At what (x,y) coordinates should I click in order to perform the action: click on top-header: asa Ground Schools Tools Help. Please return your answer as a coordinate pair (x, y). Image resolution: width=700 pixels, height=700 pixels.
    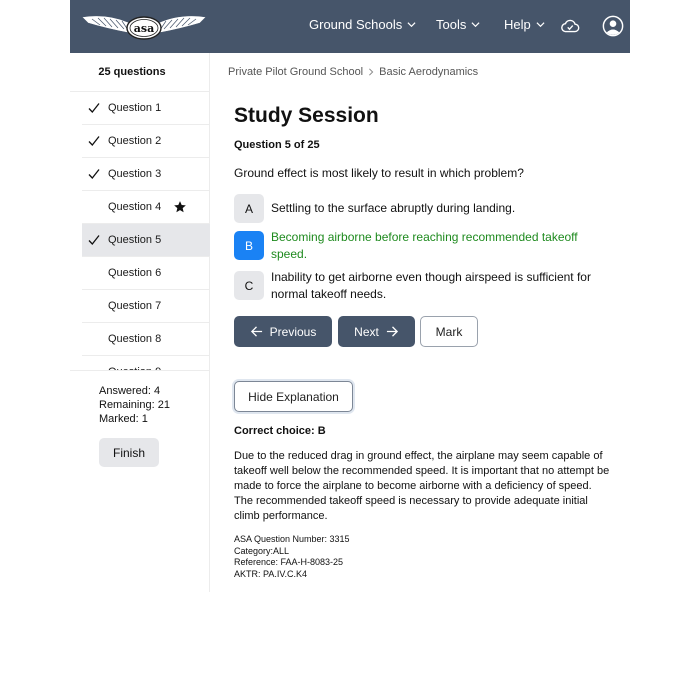
    Looking at the image, I should click on (350, 26).